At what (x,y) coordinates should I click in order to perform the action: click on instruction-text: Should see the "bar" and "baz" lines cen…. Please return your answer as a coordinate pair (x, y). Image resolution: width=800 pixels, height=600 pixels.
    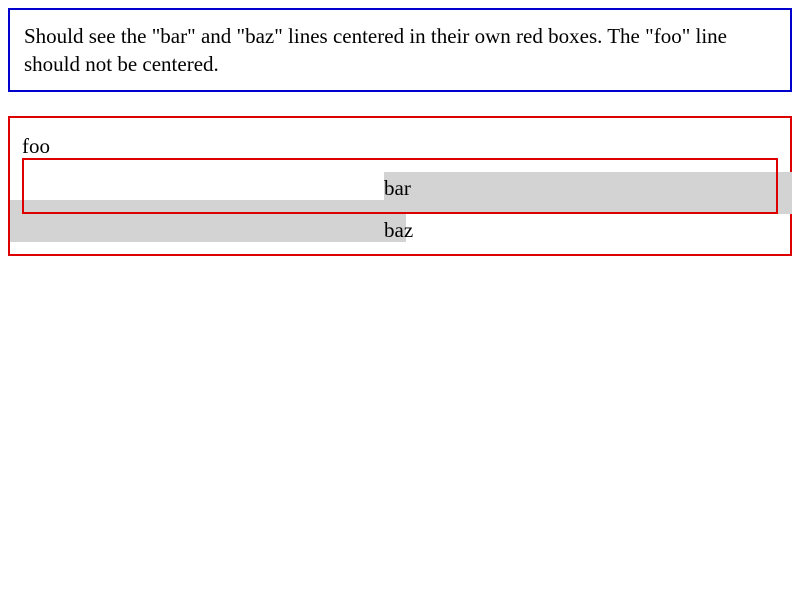
    Looking at the image, I should click on (376, 50).